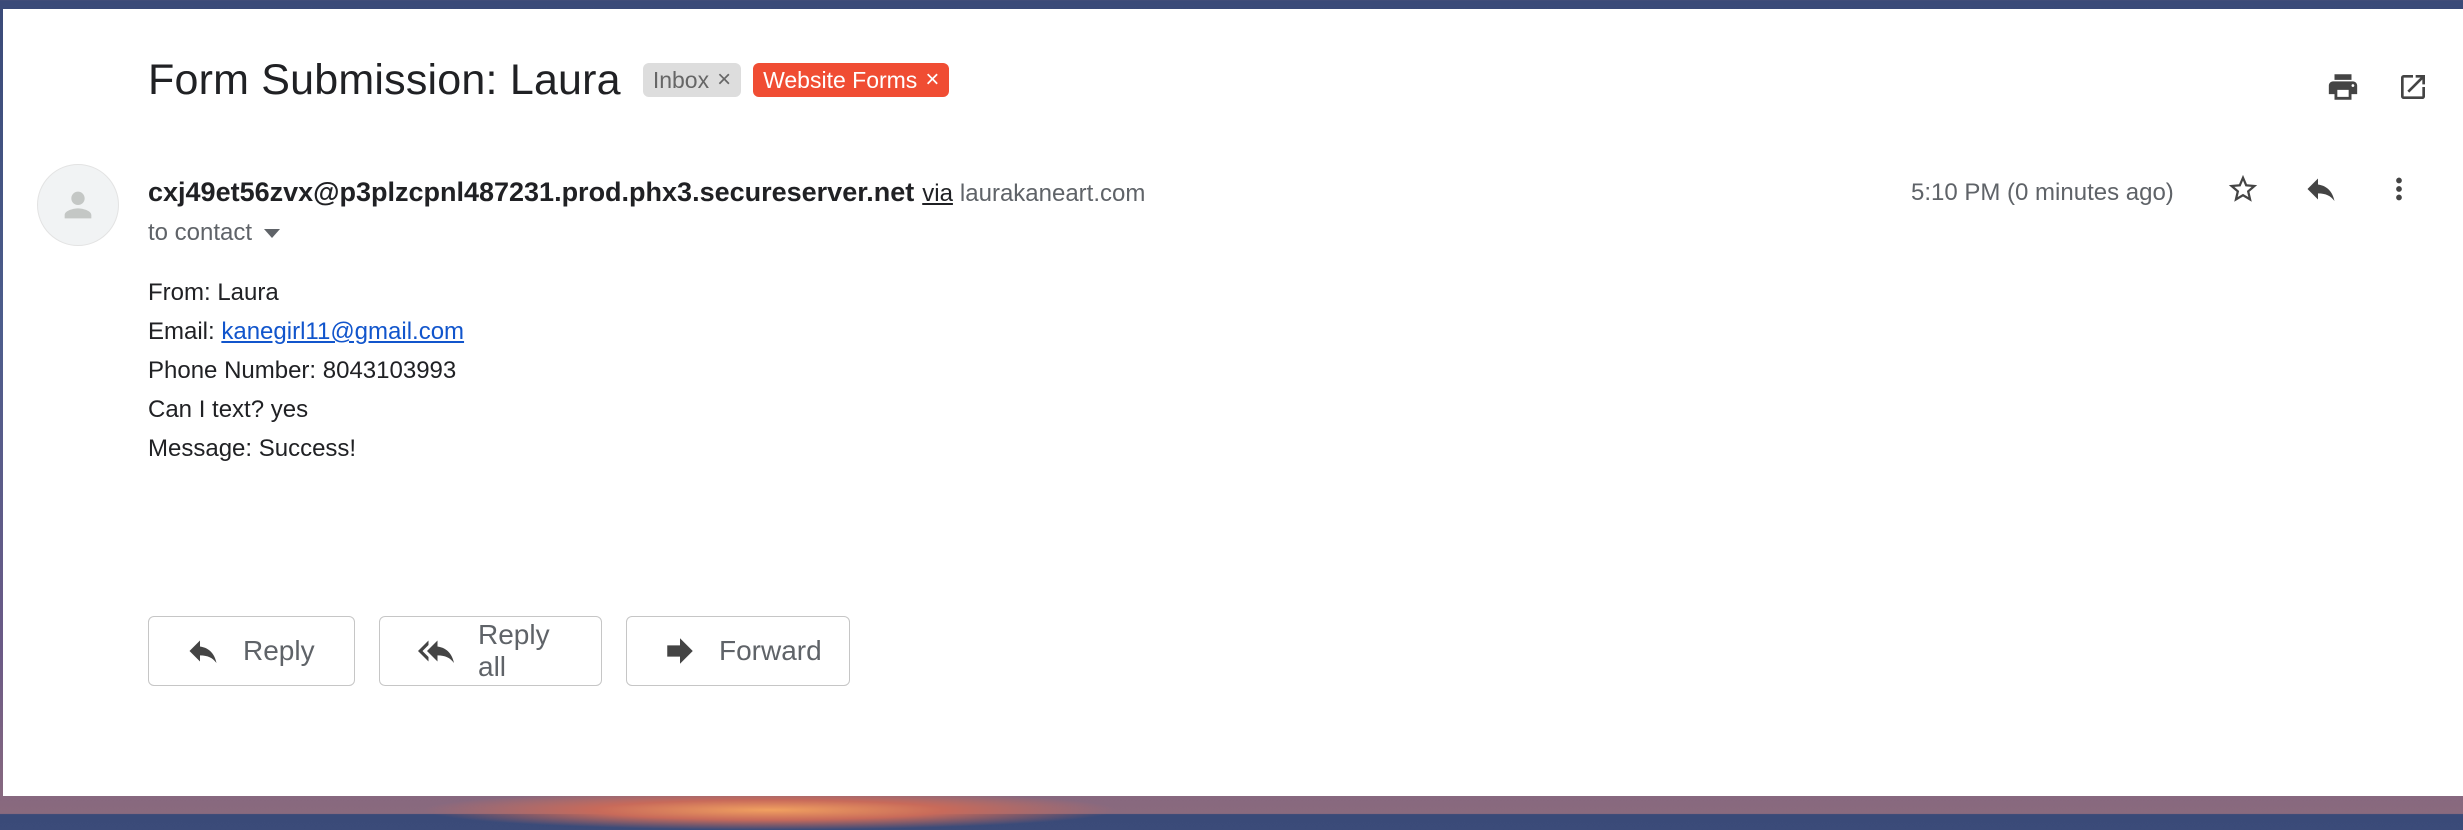 Image resolution: width=2463 pixels, height=830 pixels. Describe the element at coordinates (937, 194) in the screenshot. I see `via-link: via` at that location.